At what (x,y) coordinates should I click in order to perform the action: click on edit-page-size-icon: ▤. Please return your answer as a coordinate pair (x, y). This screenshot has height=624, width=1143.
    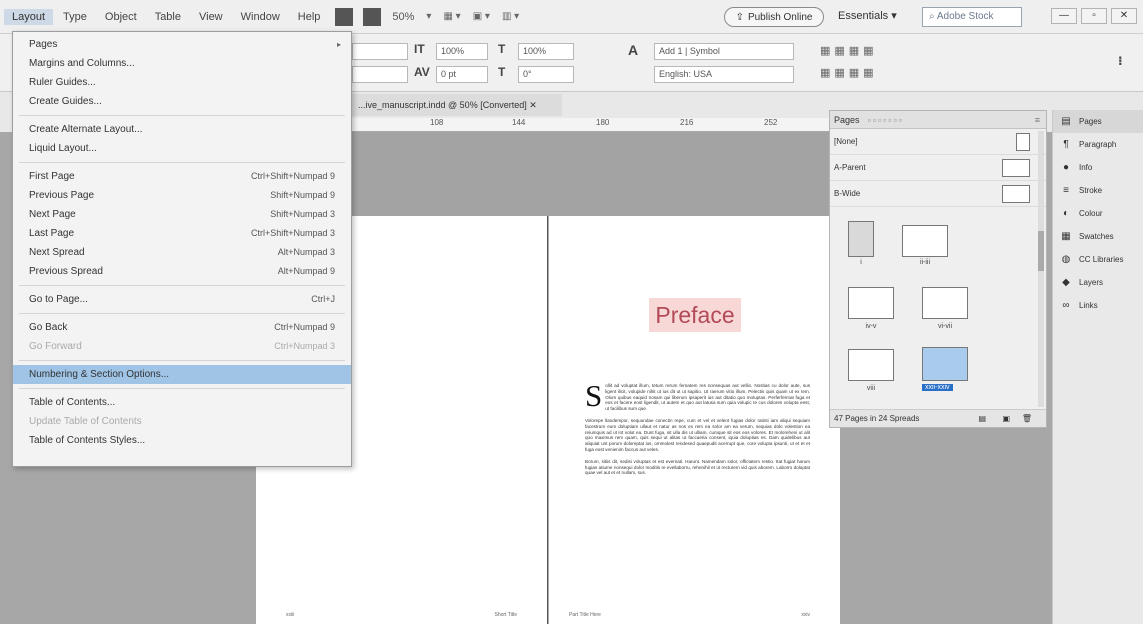
    Looking at the image, I should click on (982, 419).